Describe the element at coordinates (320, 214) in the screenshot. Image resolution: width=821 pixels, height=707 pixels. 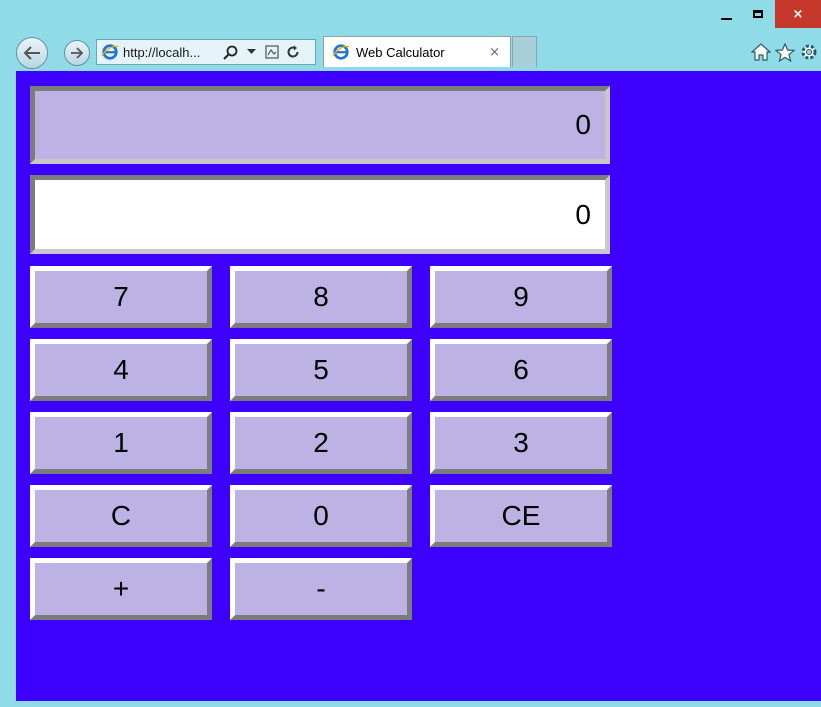
I see `current-display: 0` at that location.